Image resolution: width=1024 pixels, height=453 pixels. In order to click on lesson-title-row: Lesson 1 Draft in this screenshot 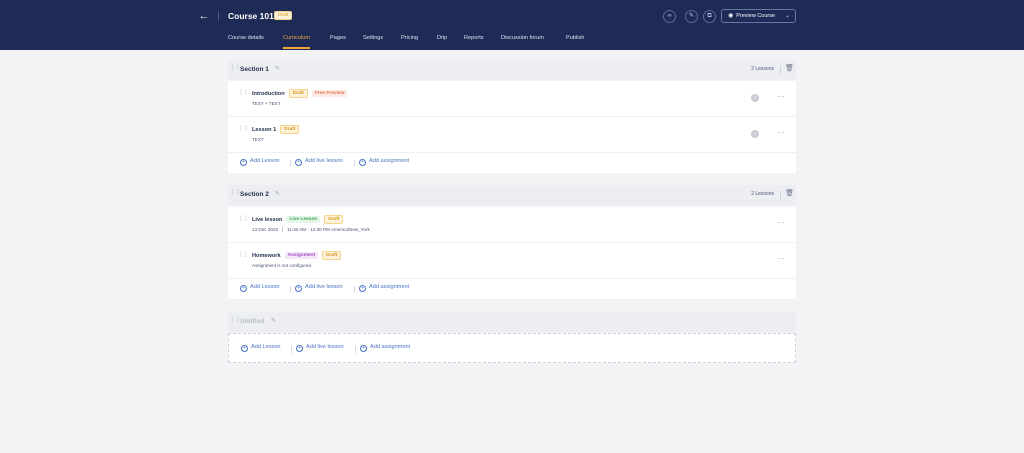, I will do `click(276, 129)`.